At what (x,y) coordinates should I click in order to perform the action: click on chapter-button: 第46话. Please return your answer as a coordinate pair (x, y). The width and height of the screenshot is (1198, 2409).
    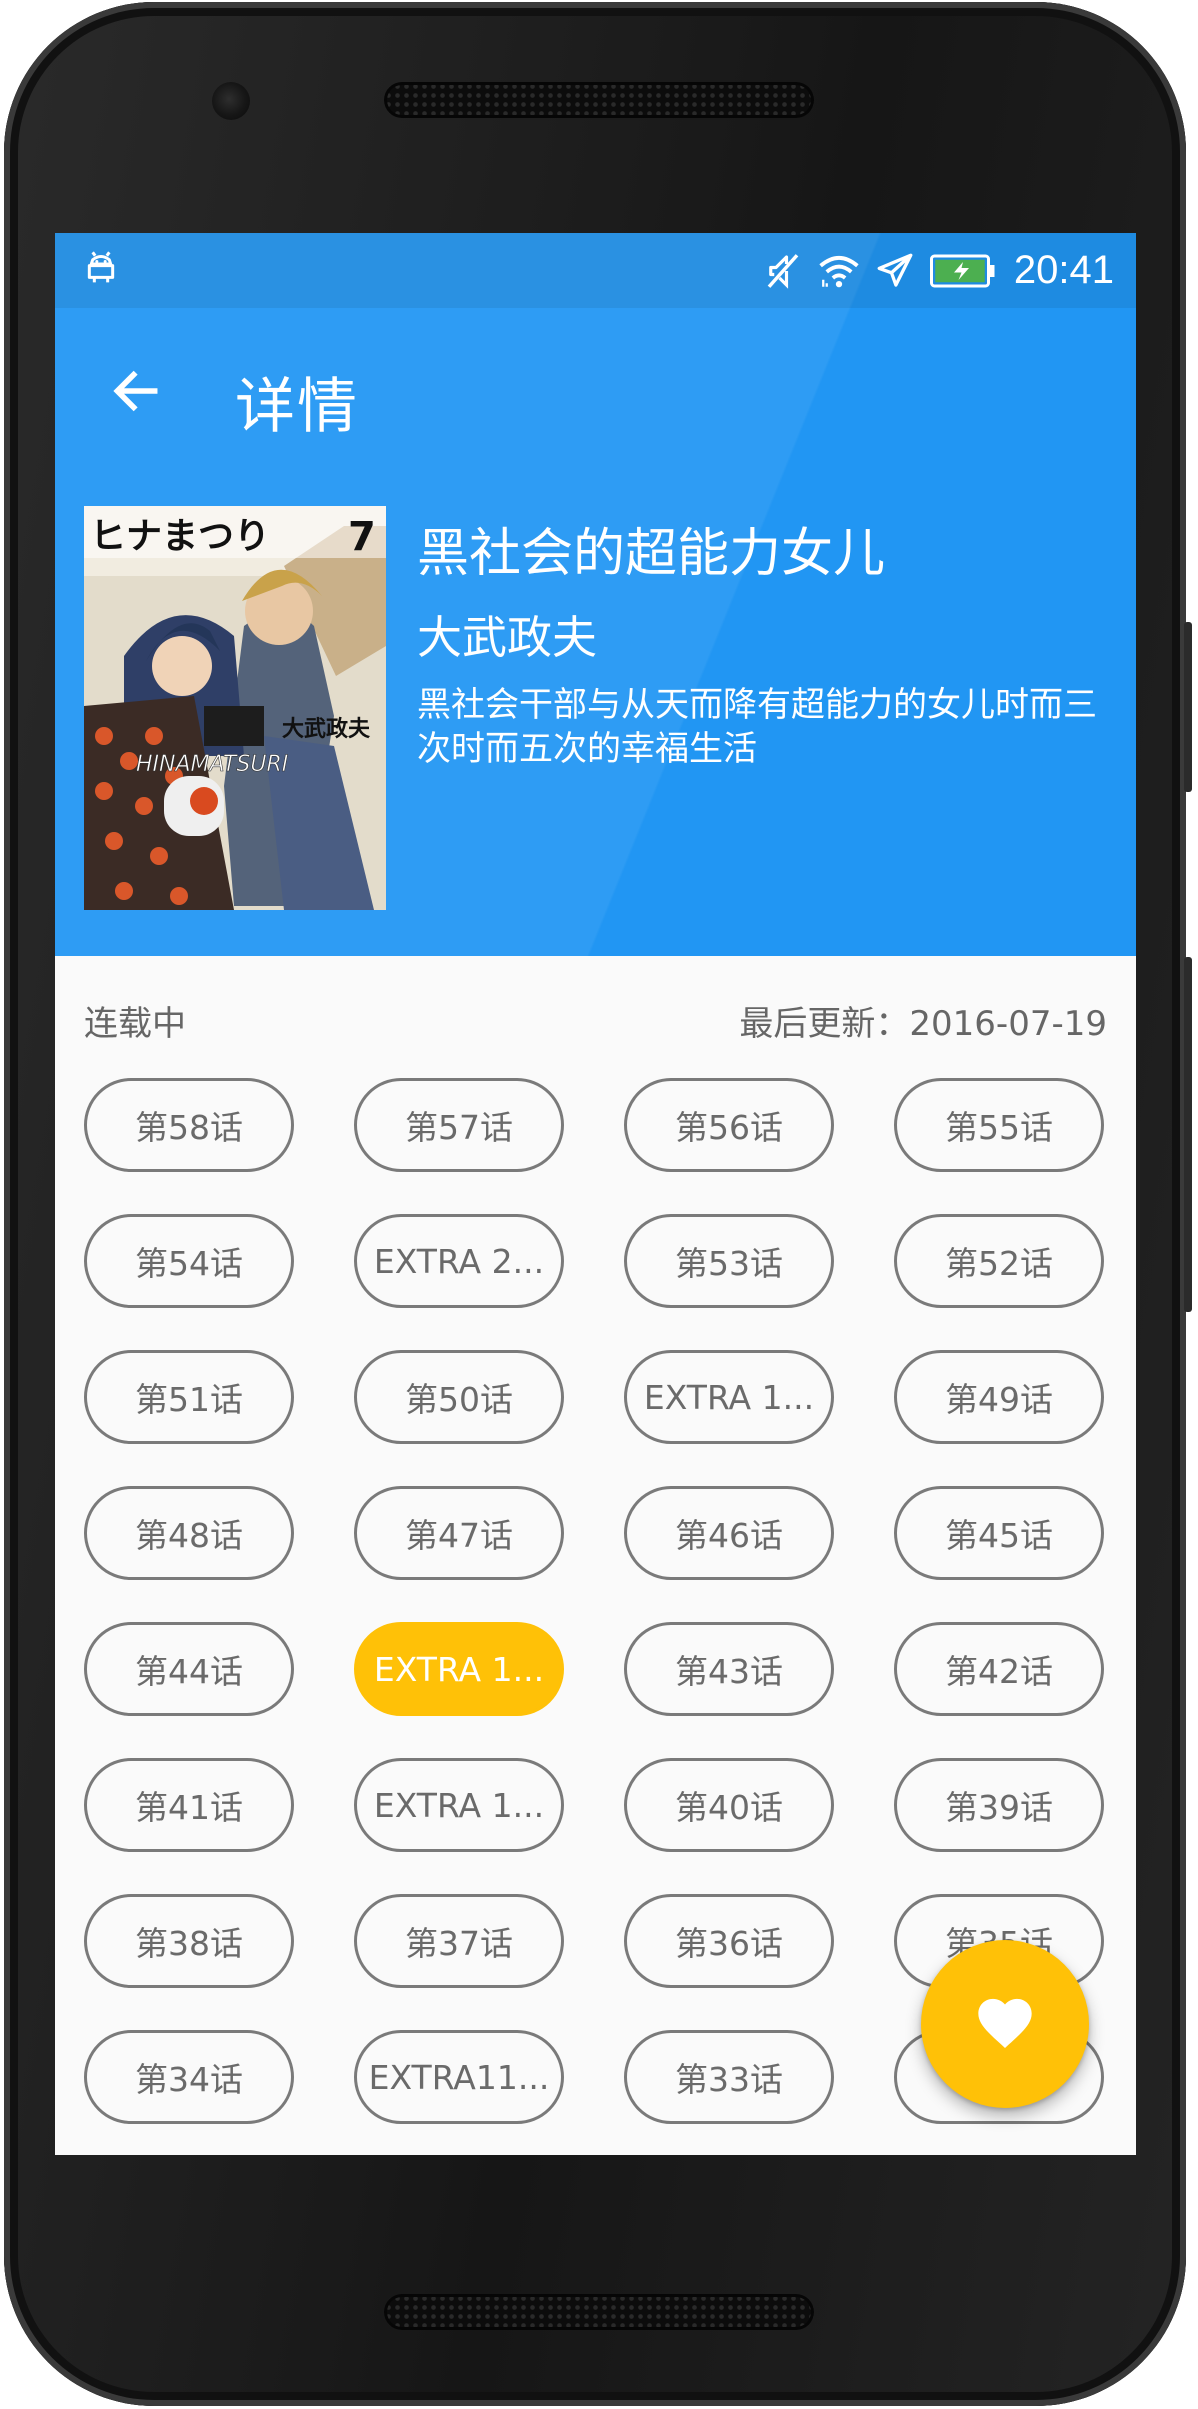
    Looking at the image, I should click on (729, 1533).